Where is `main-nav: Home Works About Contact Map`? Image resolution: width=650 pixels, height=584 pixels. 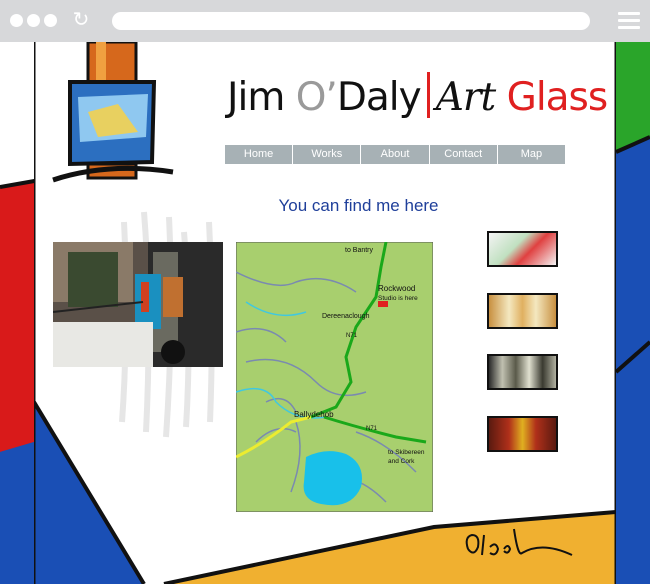
main-nav: Home Works About Contact Map is located at coordinates (395, 154).